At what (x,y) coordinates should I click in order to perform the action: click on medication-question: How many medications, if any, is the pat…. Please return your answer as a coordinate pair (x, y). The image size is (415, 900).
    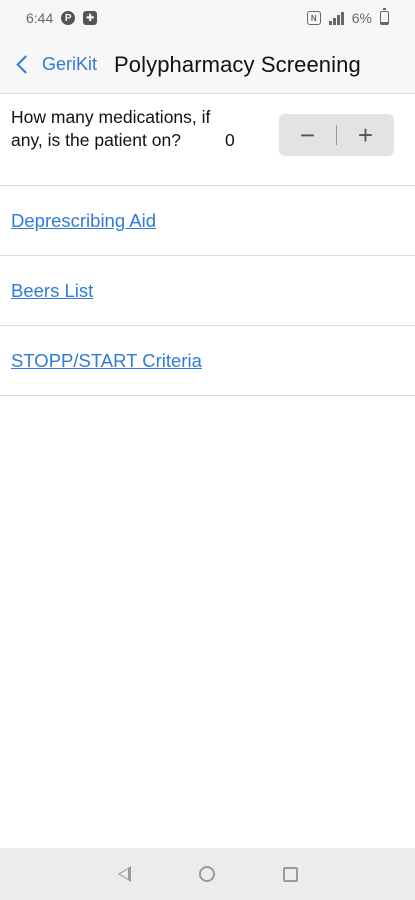
    Looking at the image, I should click on (111, 128).